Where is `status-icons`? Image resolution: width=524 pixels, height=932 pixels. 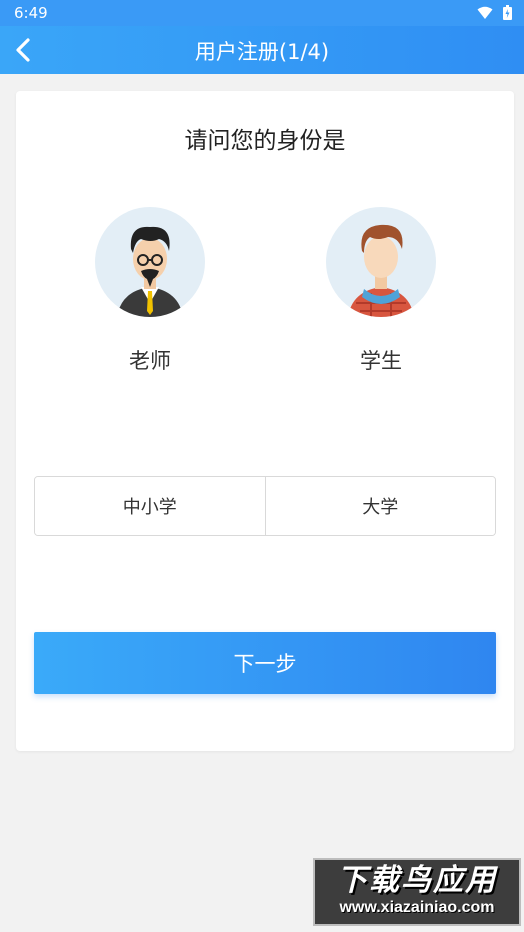 status-icons is located at coordinates (494, 12).